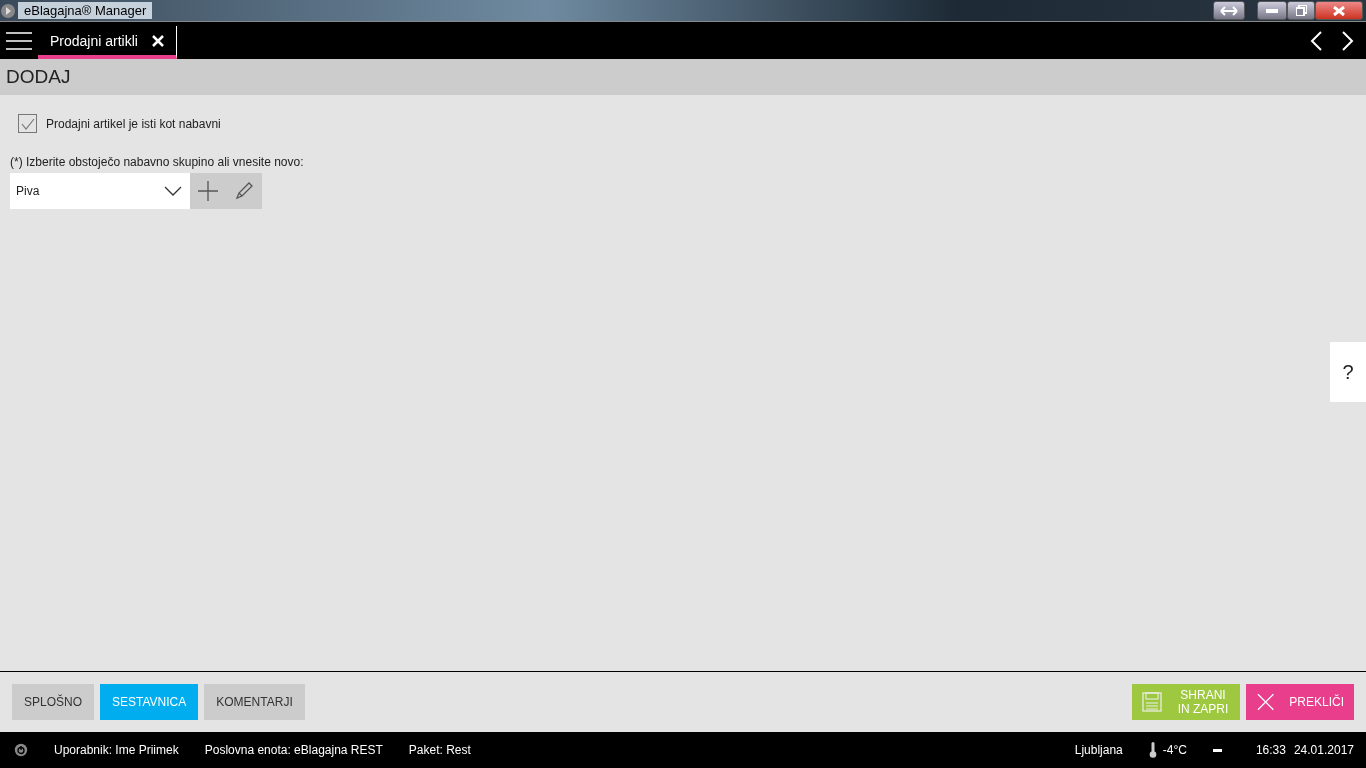 The height and width of the screenshot is (768, 1366). I want to click on minimize-button, so click(1272, 10).